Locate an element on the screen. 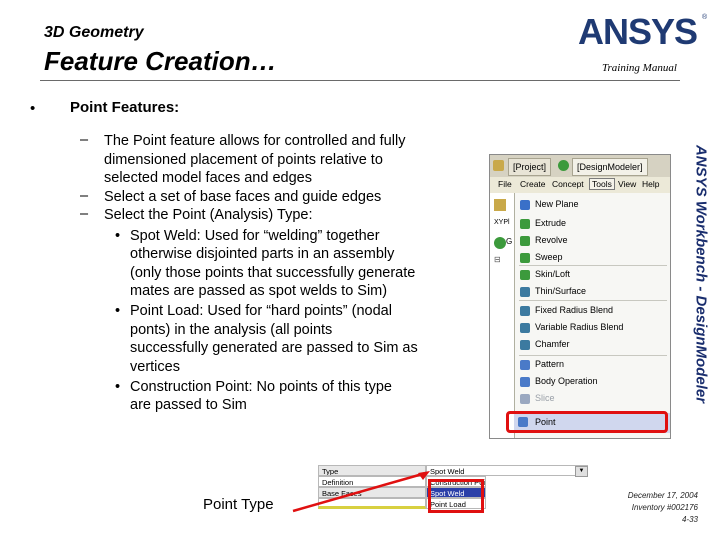 This screenshot has width=720, height=540. sub-sub-bullet-line: mates are passed as spot welds to Sim) is located at coordinates (259, 291).